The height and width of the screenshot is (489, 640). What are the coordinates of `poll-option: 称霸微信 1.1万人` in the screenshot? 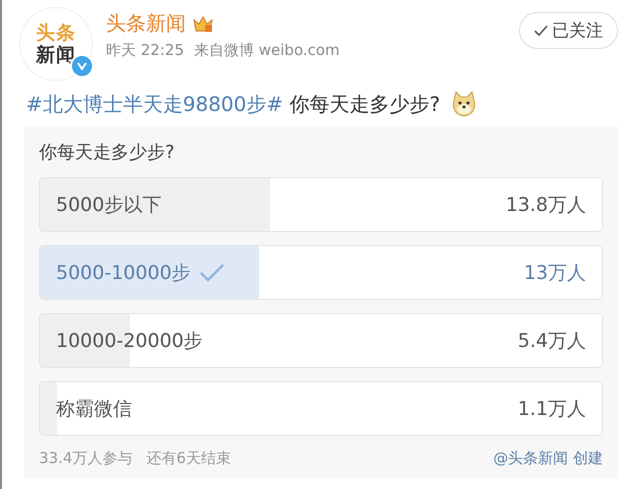 It's located at (321, 408).